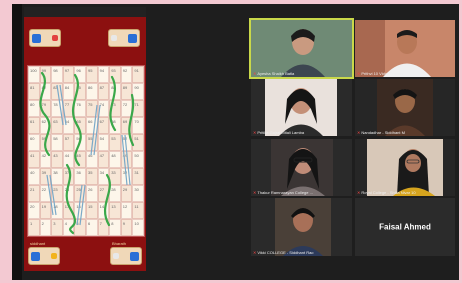 This screenshot has width=462, height=283. Describe the element at coordinates (103, 142) in the screenshot. I see `board-cell: 54` at that location.